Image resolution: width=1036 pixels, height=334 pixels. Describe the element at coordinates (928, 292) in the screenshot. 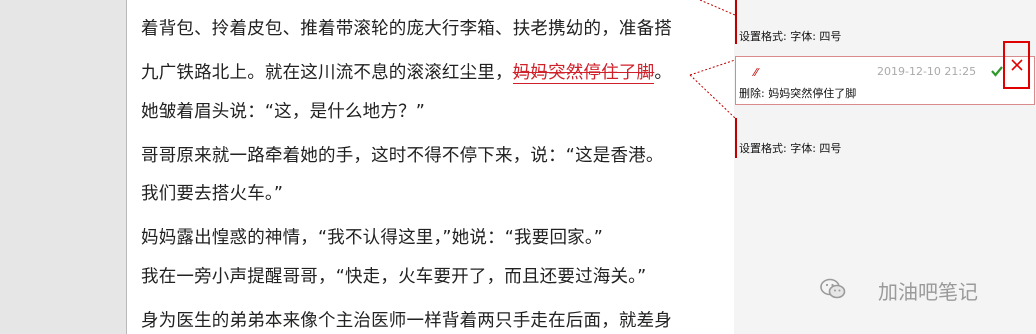

I see `watermark: 加油吧笔记` at that location.